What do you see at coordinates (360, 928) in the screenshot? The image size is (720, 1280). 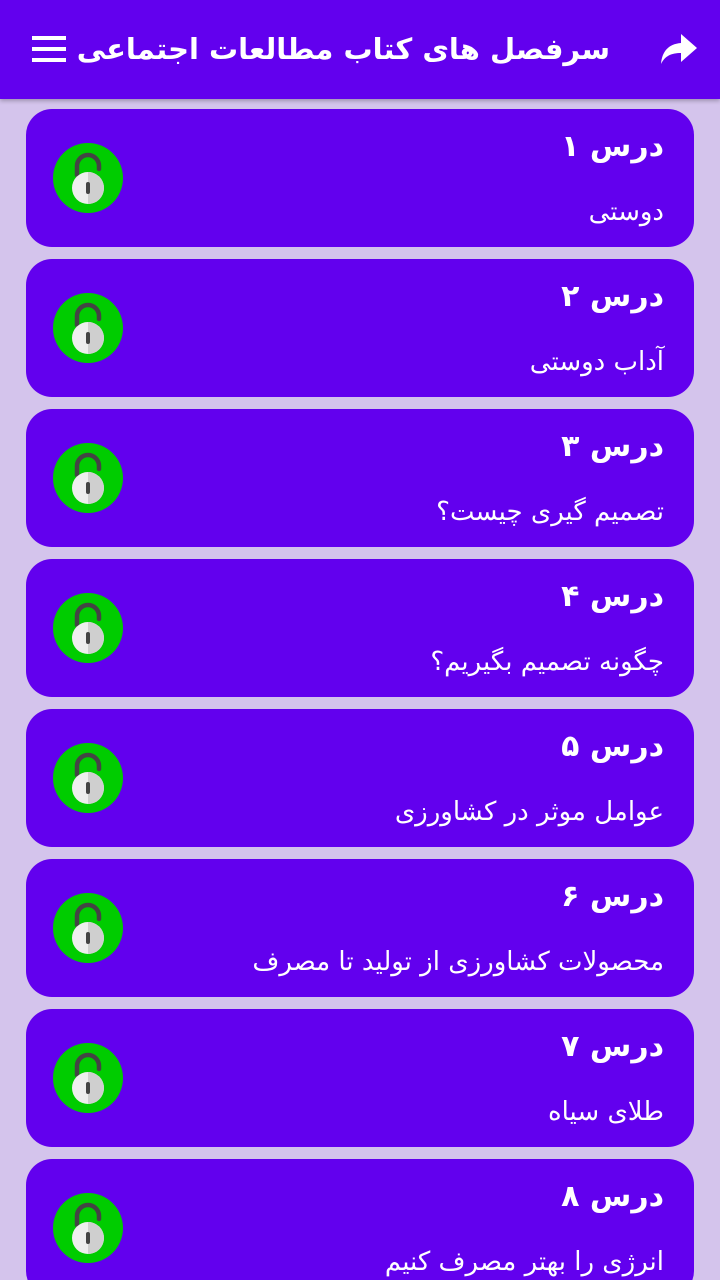 I see `lesson-card-6: درس ۶ محصولات کشاورزی از تولید تا مصرف` at bounding box center [360, 928].